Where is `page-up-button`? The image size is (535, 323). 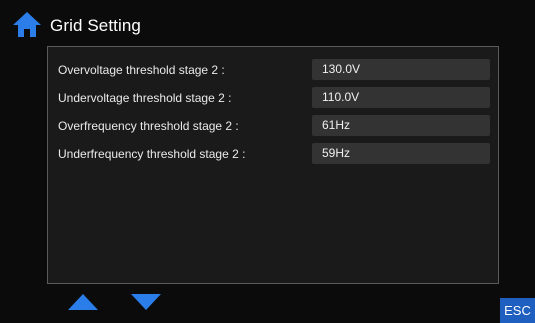
page-up-button is located at coordinates (83, 302).